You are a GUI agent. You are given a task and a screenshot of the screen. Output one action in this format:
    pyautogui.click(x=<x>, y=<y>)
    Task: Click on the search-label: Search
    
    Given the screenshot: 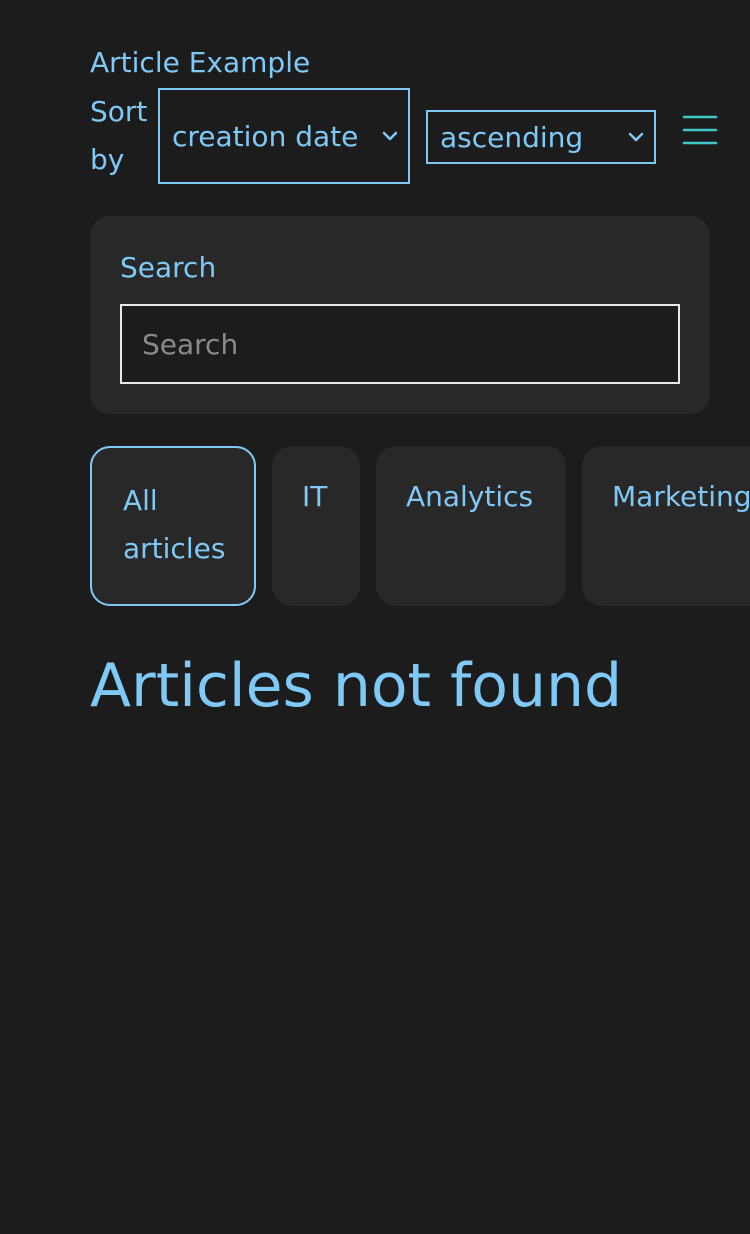 What is the action you would take?
    pyautogui.click(x=168, y=267)
    